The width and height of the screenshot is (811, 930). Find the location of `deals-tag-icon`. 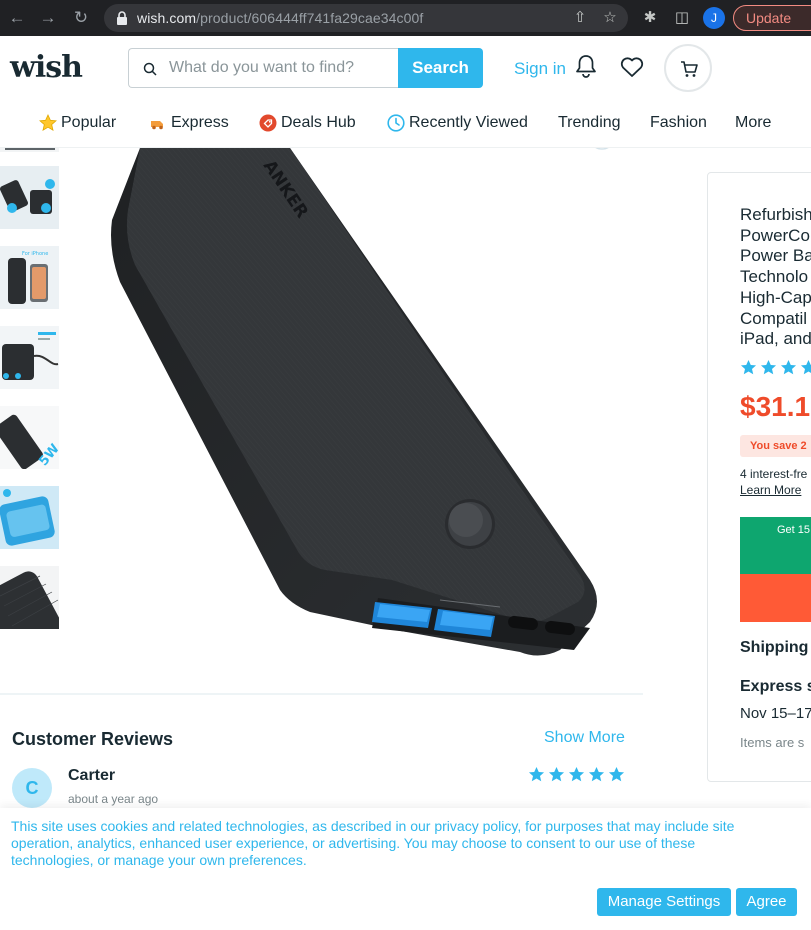

deals-tag-icon is located at coordinates (268, 123).